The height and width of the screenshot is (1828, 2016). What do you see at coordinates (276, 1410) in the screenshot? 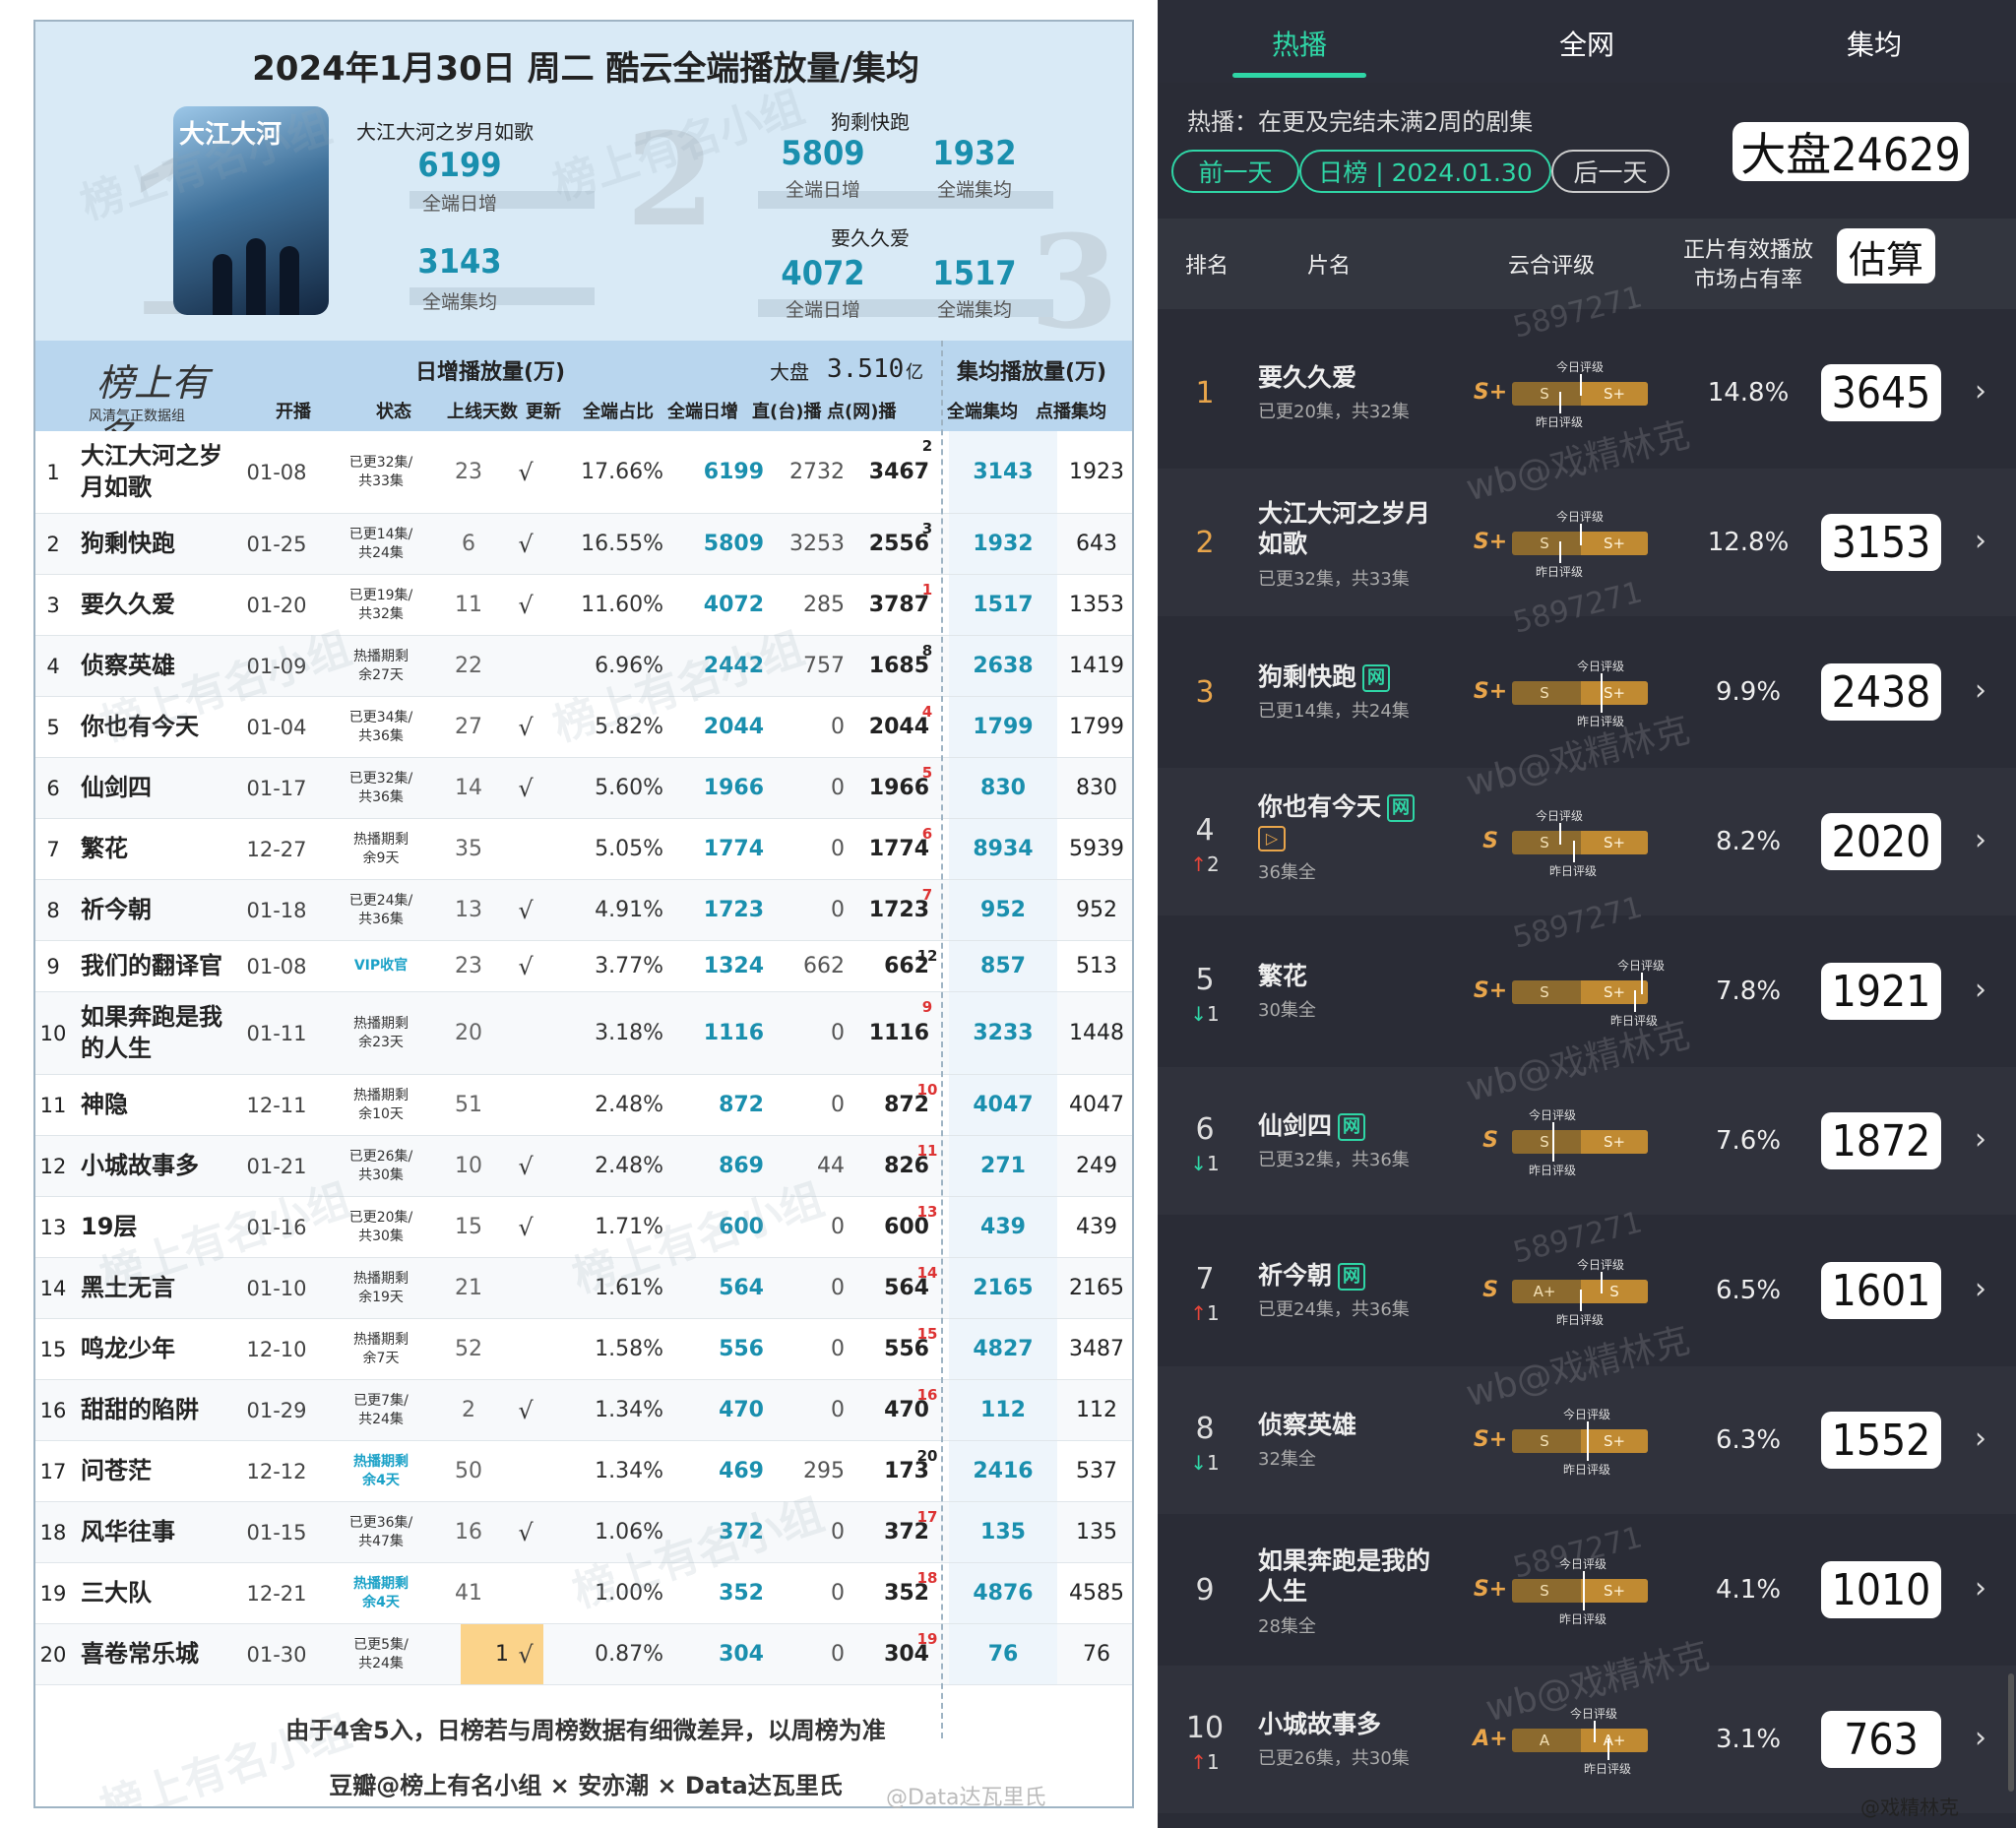
I see `start-date-cell: 01-29` at bounding box center [276, 1410].